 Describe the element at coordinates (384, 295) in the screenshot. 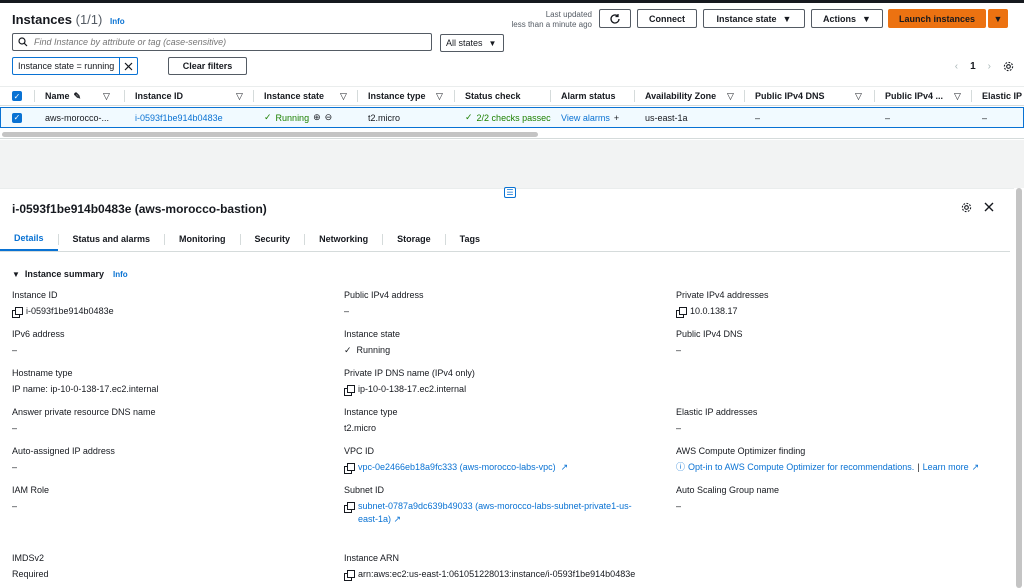

I see `field-label: Public IPv4 address` at that location.